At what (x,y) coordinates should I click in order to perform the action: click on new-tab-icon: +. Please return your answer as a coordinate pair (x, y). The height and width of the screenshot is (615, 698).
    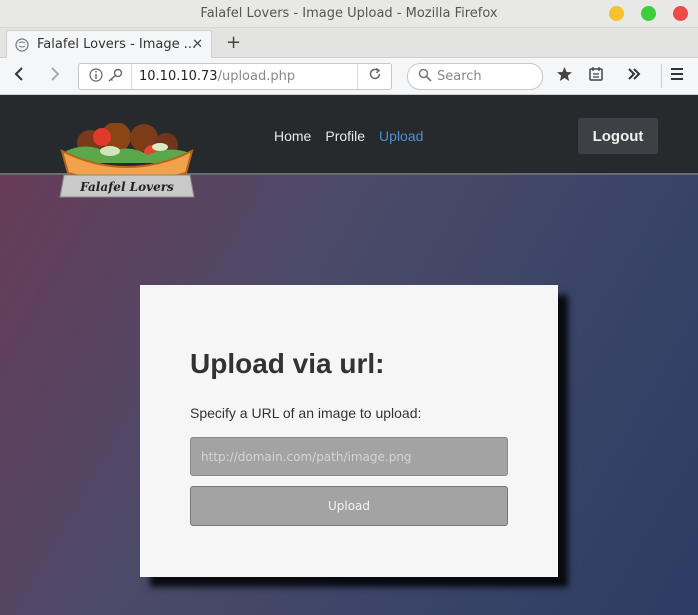
    Looking at the image, I should click on (233, 42).